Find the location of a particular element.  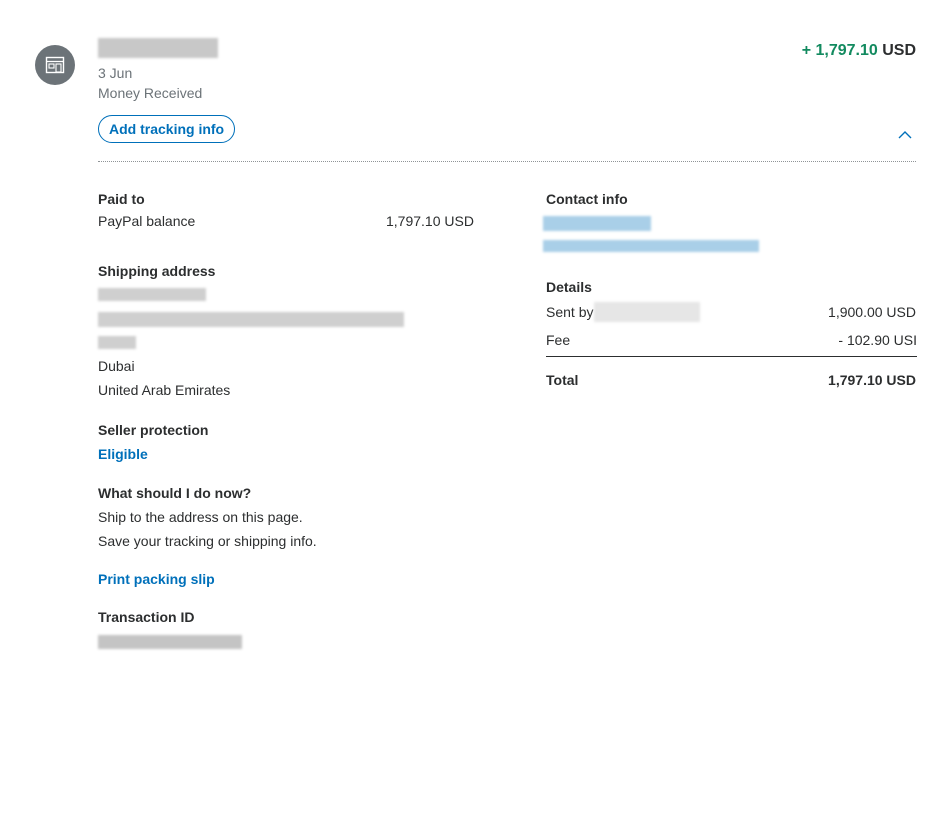

next-steps-heading: What should I do now? is located at coordinates (175, 493).